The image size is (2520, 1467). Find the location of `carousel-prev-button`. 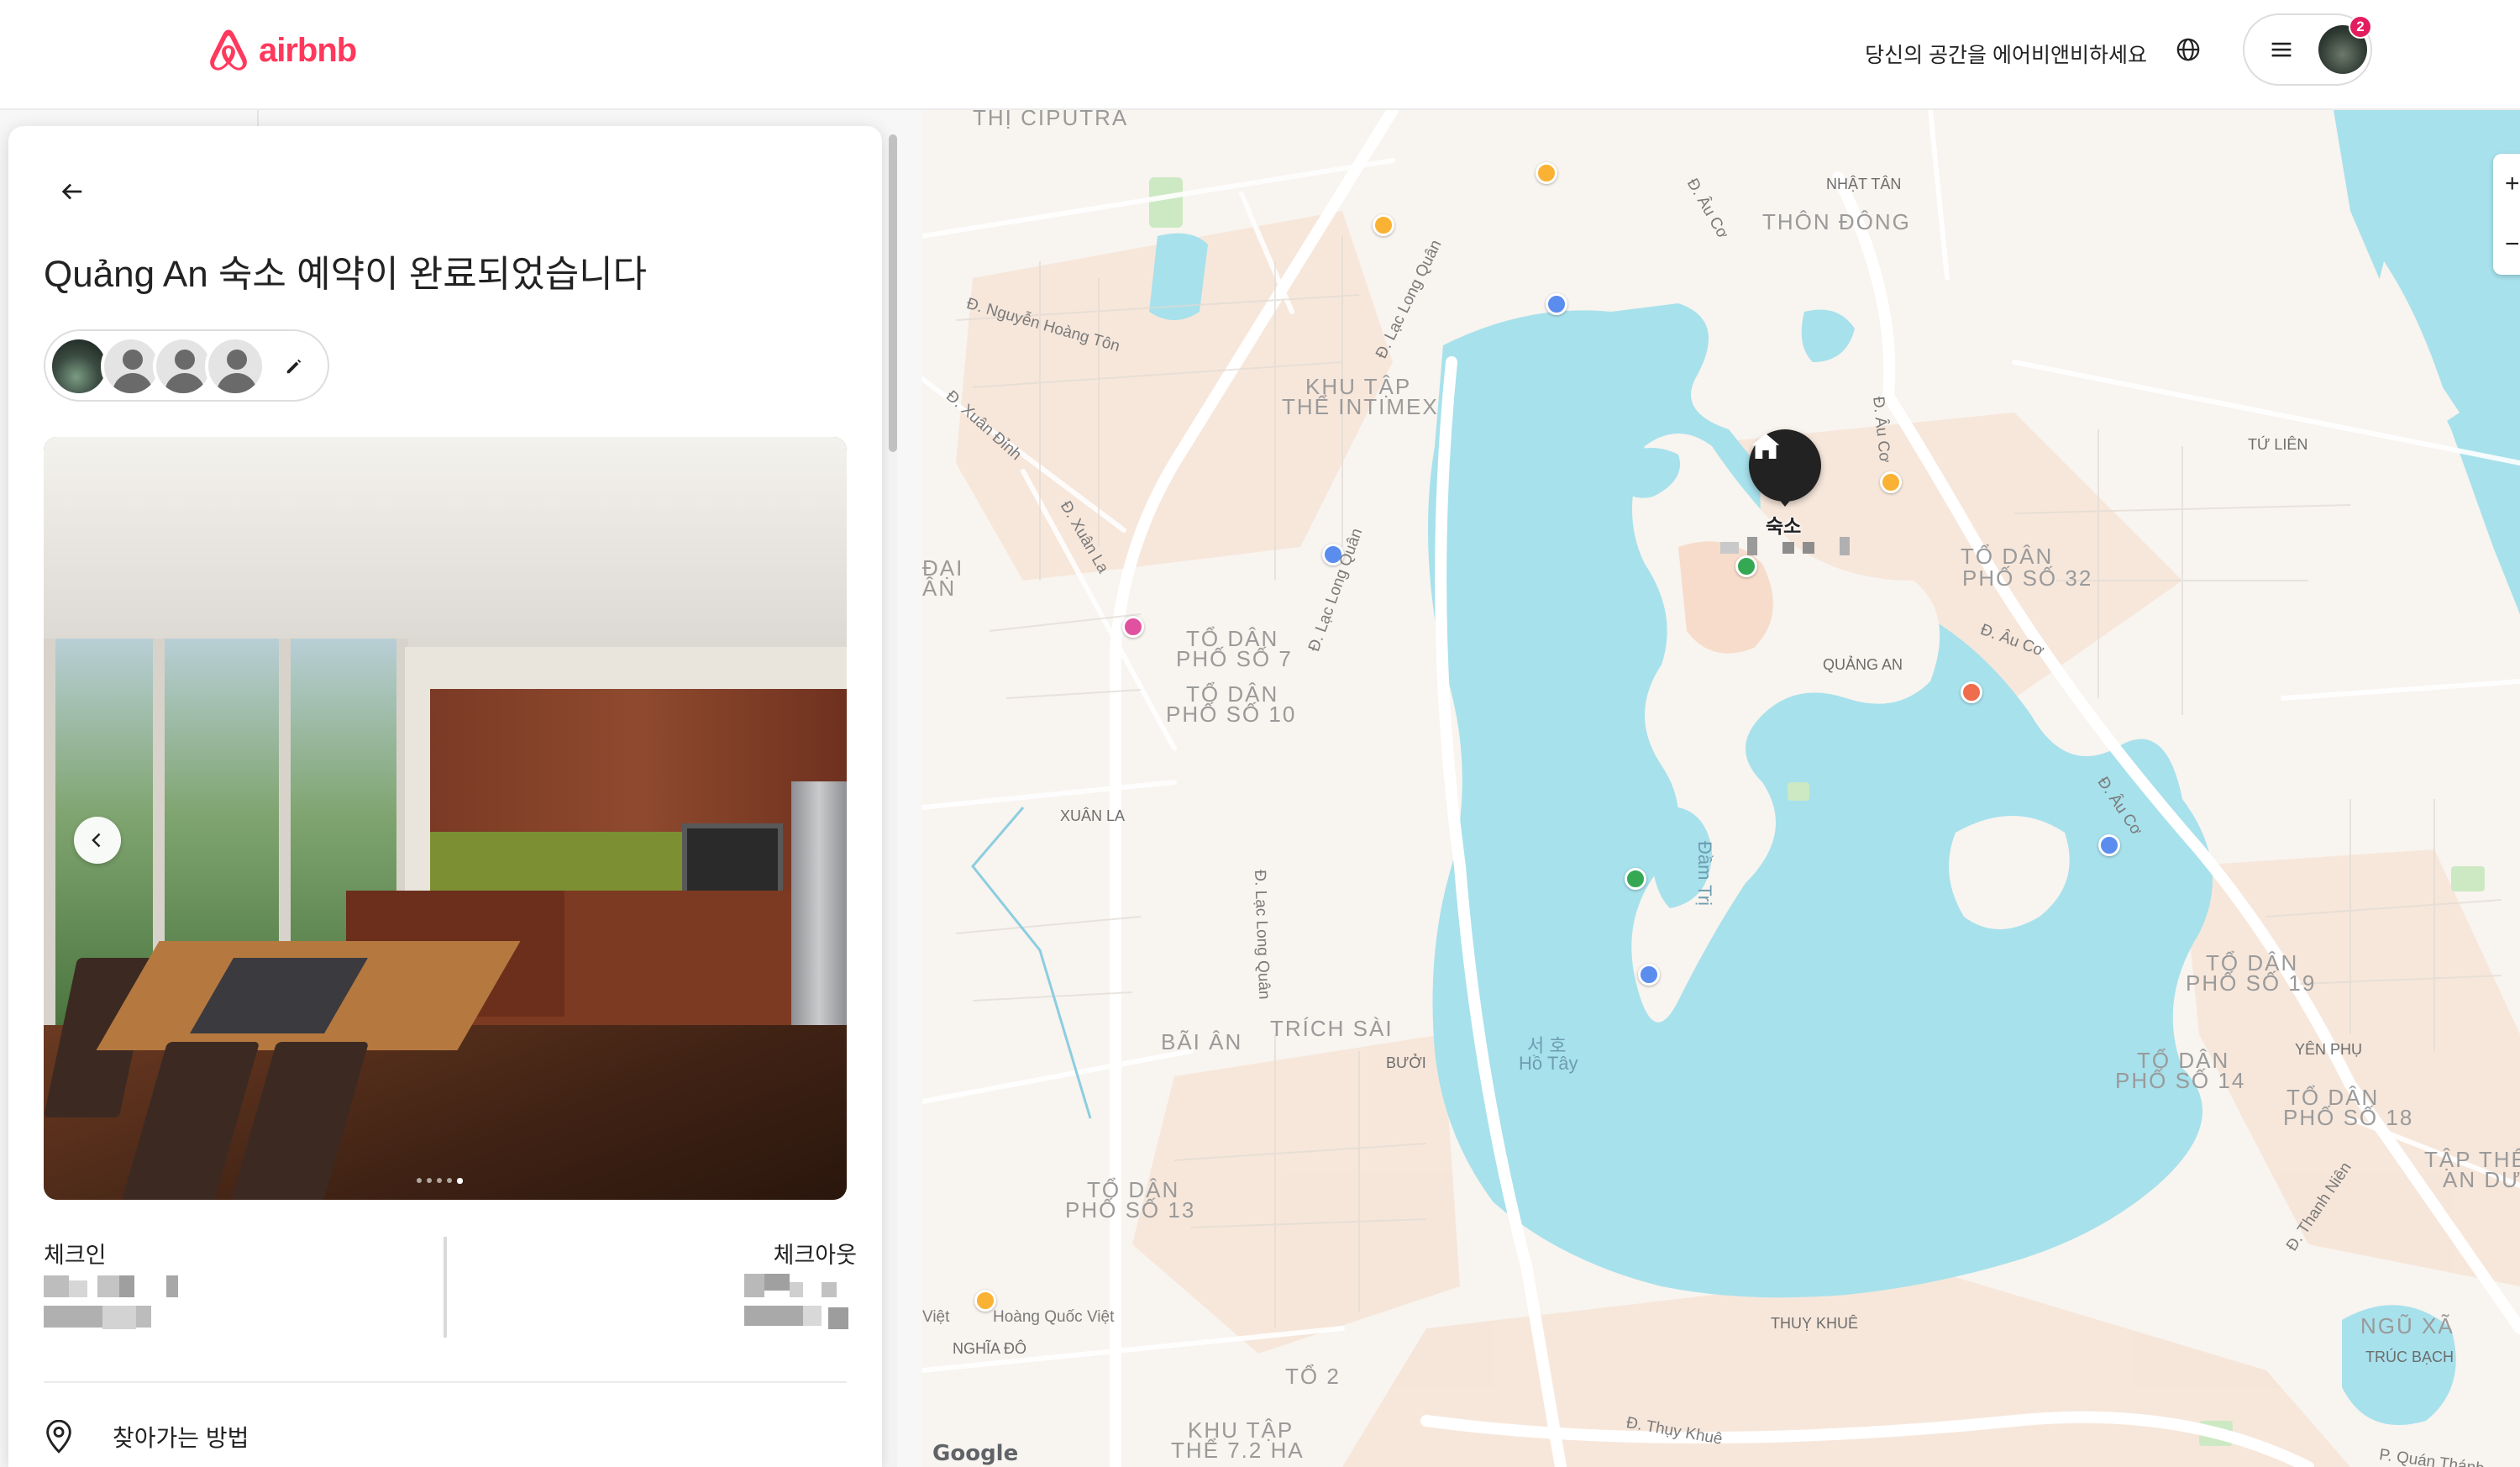

carousel-prev-button is located at coordinates (97, 840).